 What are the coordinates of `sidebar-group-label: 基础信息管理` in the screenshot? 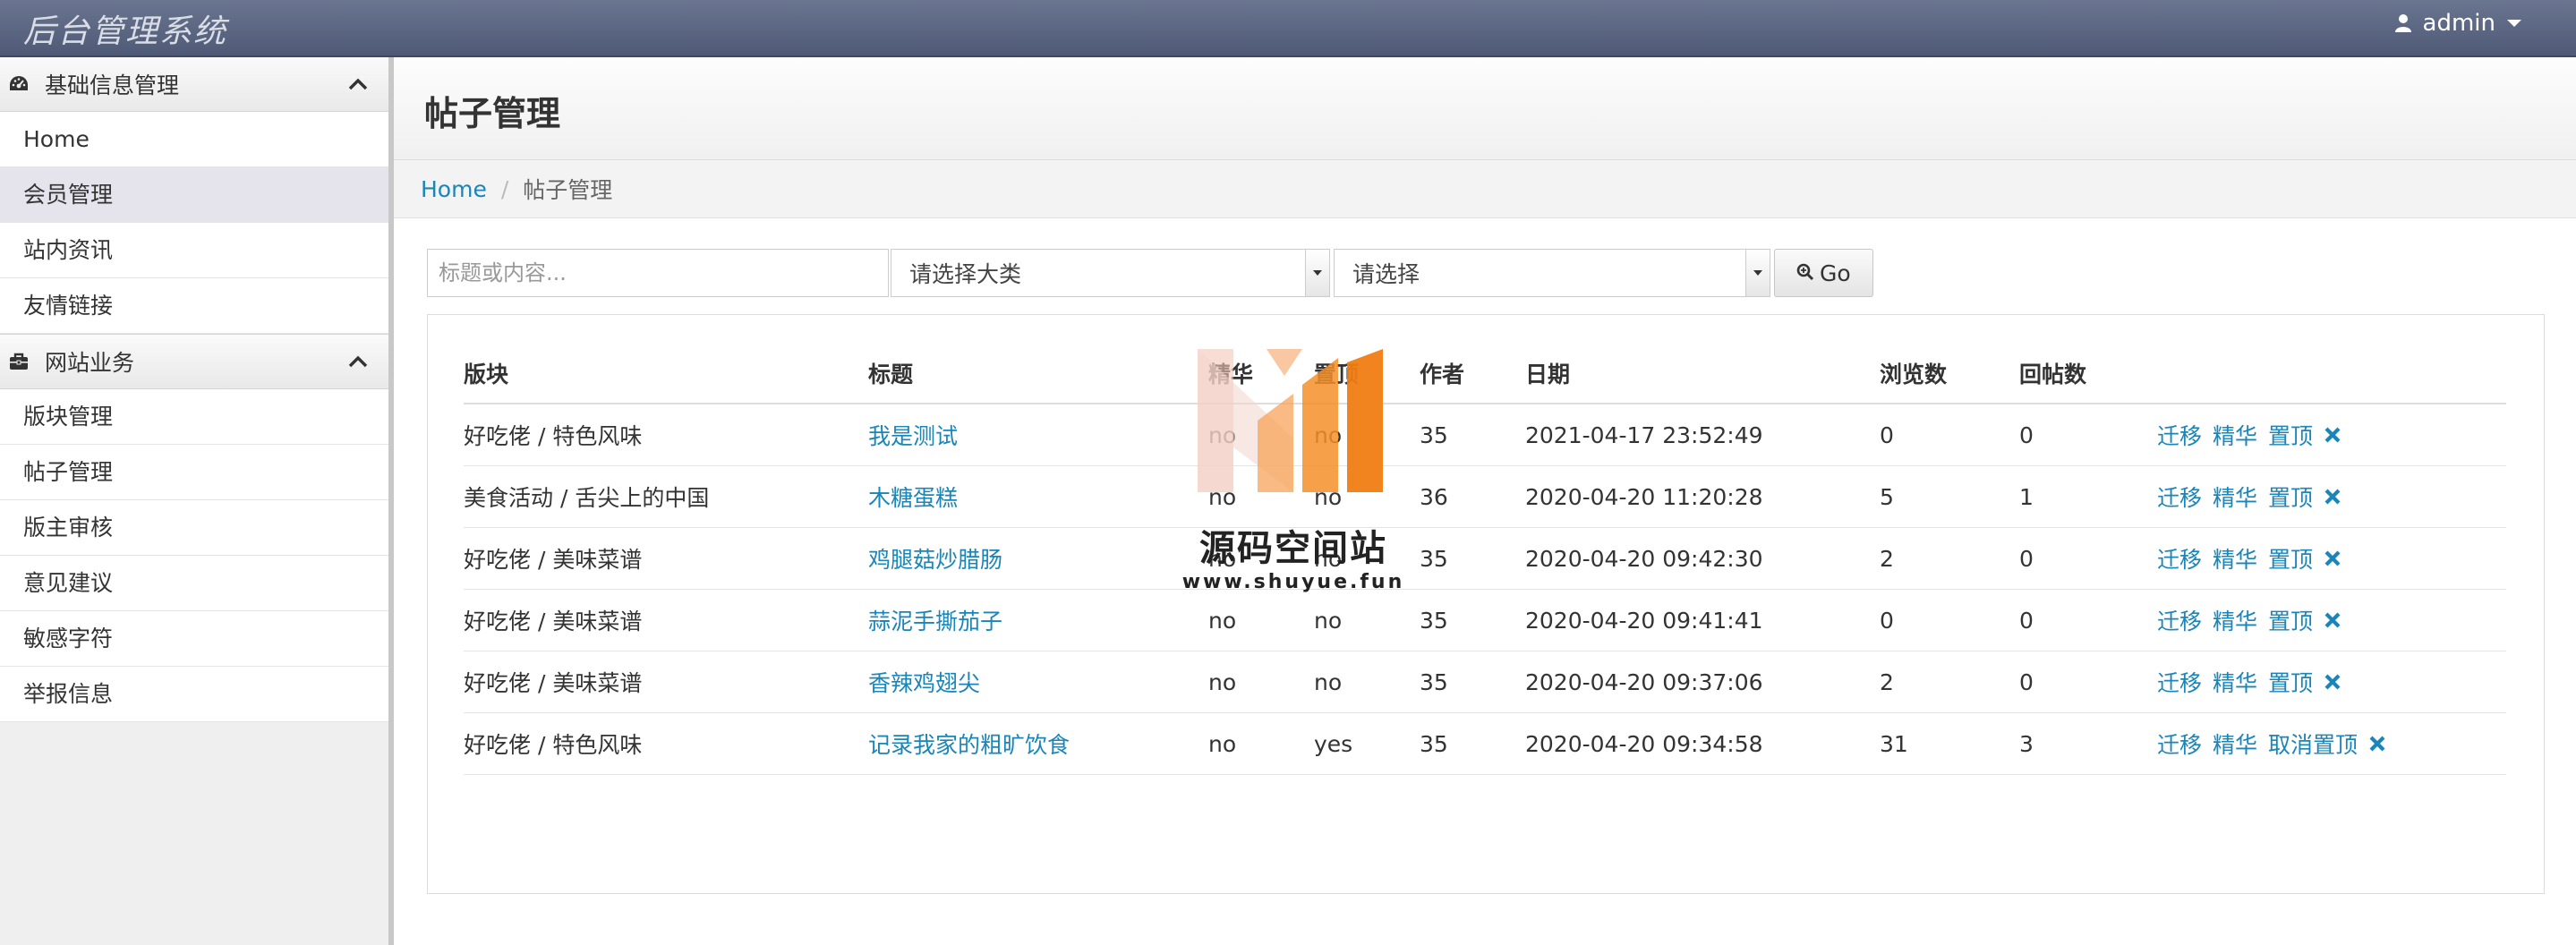 It's located at (112, 85).